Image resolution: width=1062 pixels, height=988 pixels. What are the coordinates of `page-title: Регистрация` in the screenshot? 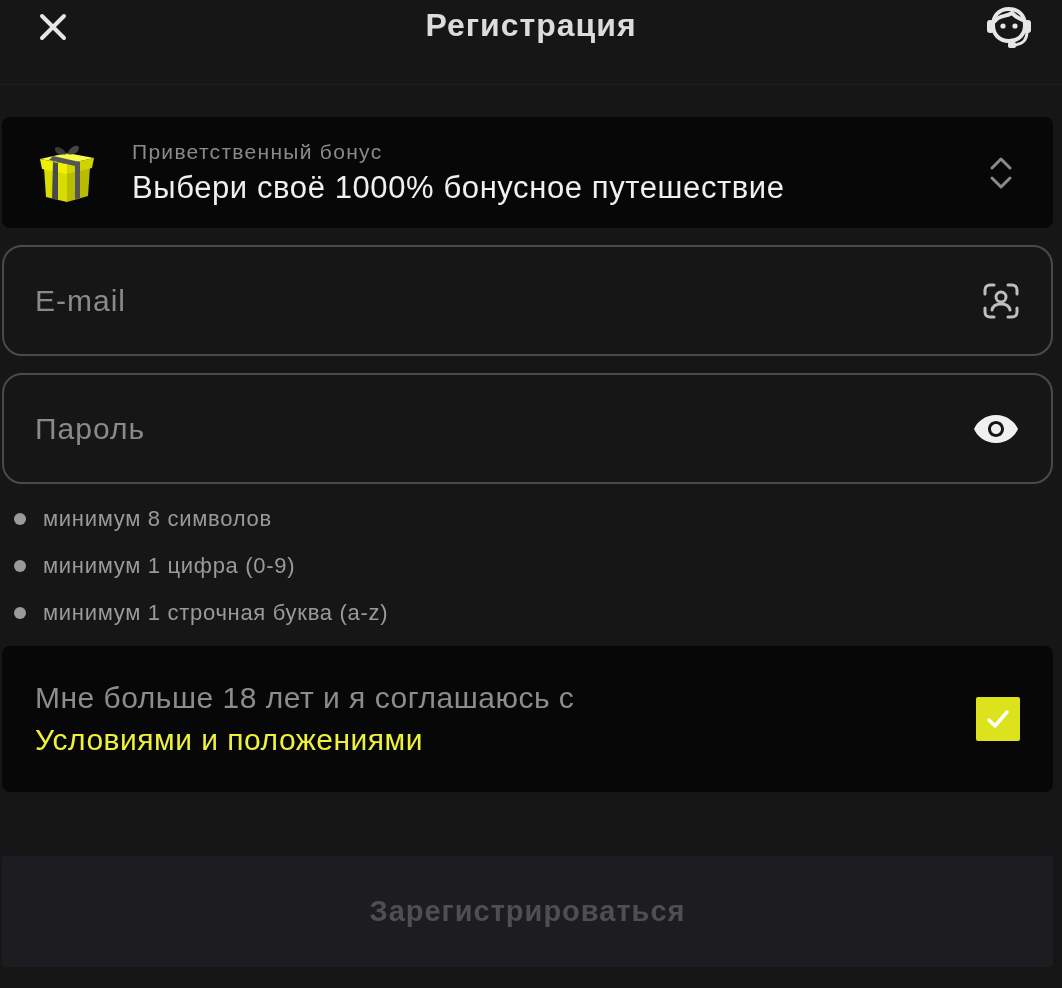 It's located at (531, 25).